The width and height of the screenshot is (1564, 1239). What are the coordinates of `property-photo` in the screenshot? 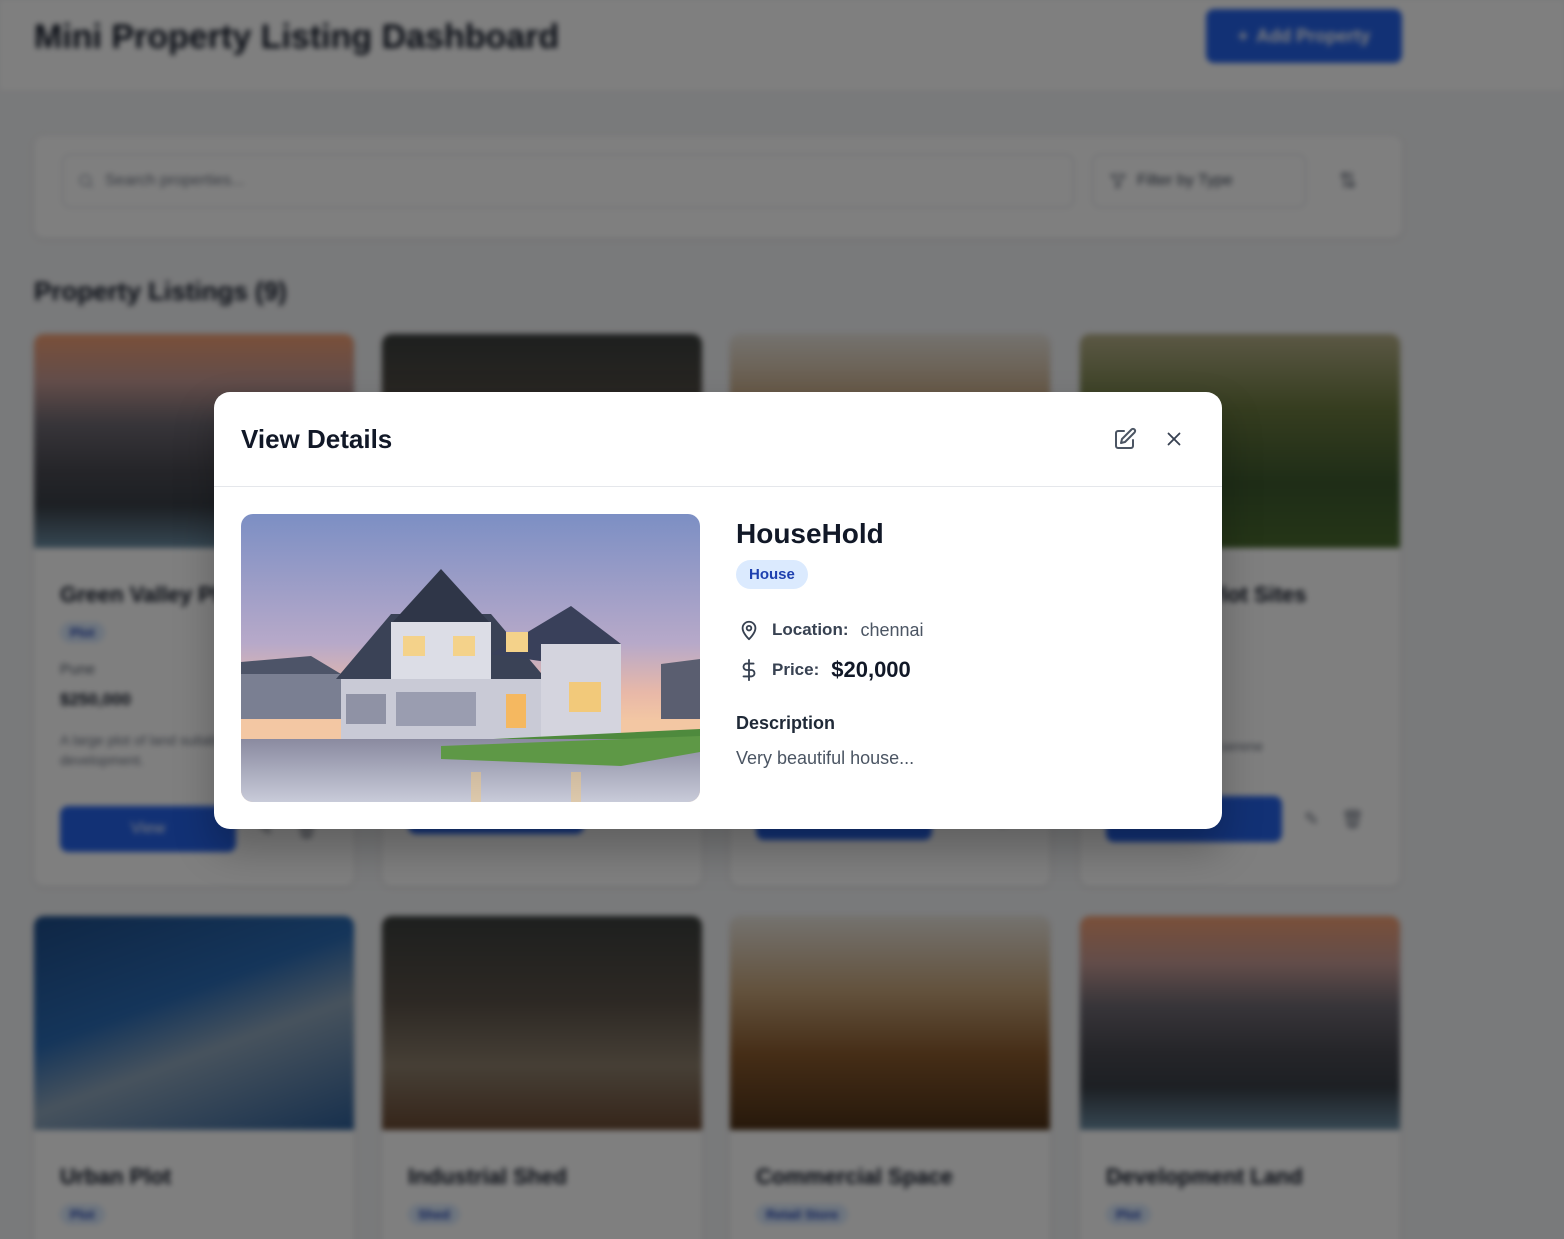 It's located at (470, 658).